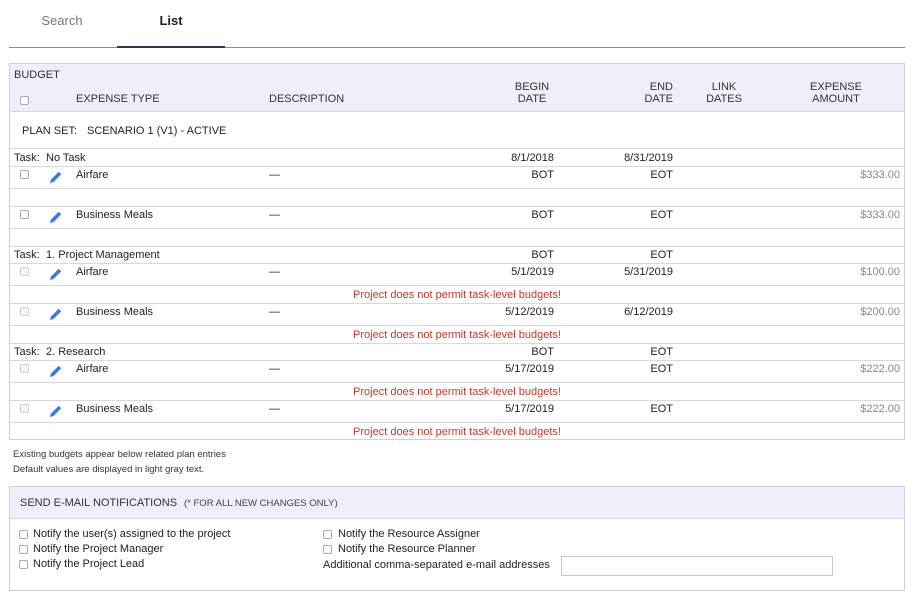  I want to click on header-expense-amount: EXPENSE AMOUNT, so click(836, 93).